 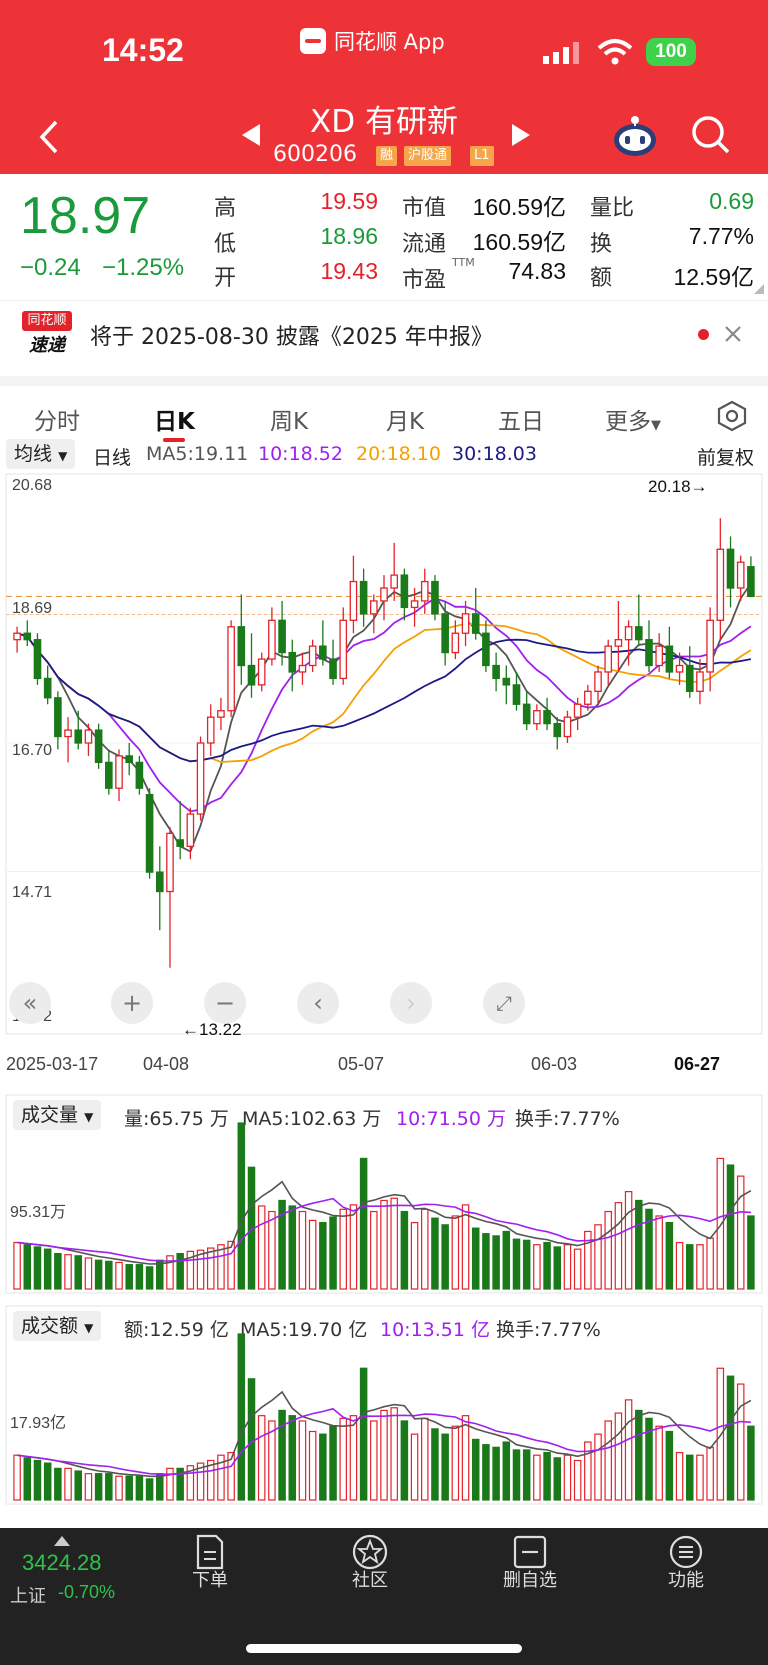 I want to click on order-button: 下单, so click(x=210, y=1588).